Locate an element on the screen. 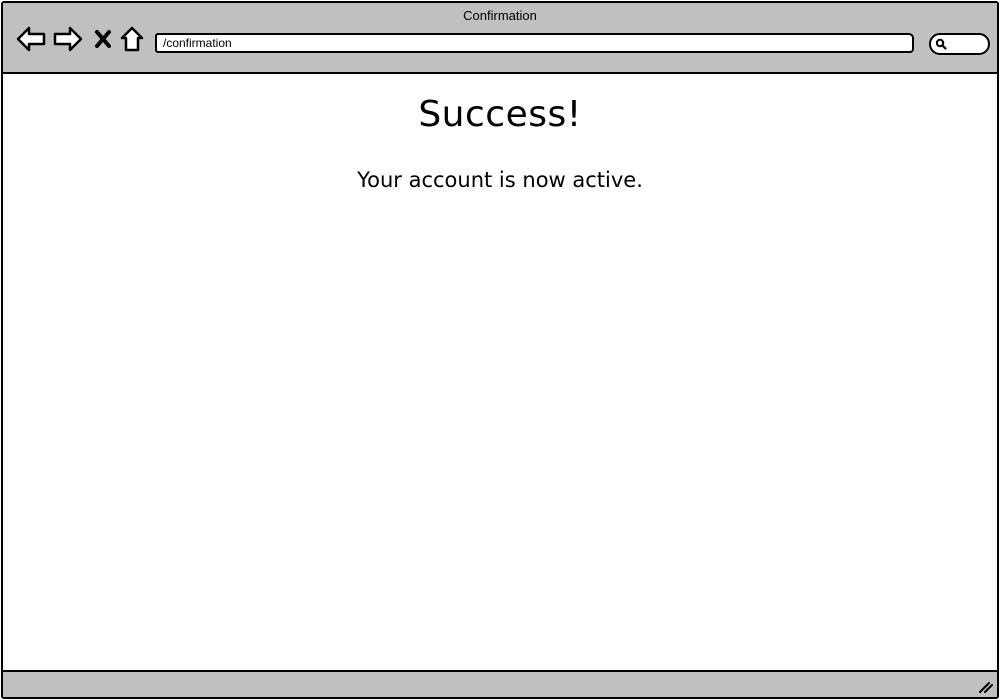 This screenshot has height=700, width=1000. browser-toolbar: Confirmation /confirmation is located at coordinates (500, 38).